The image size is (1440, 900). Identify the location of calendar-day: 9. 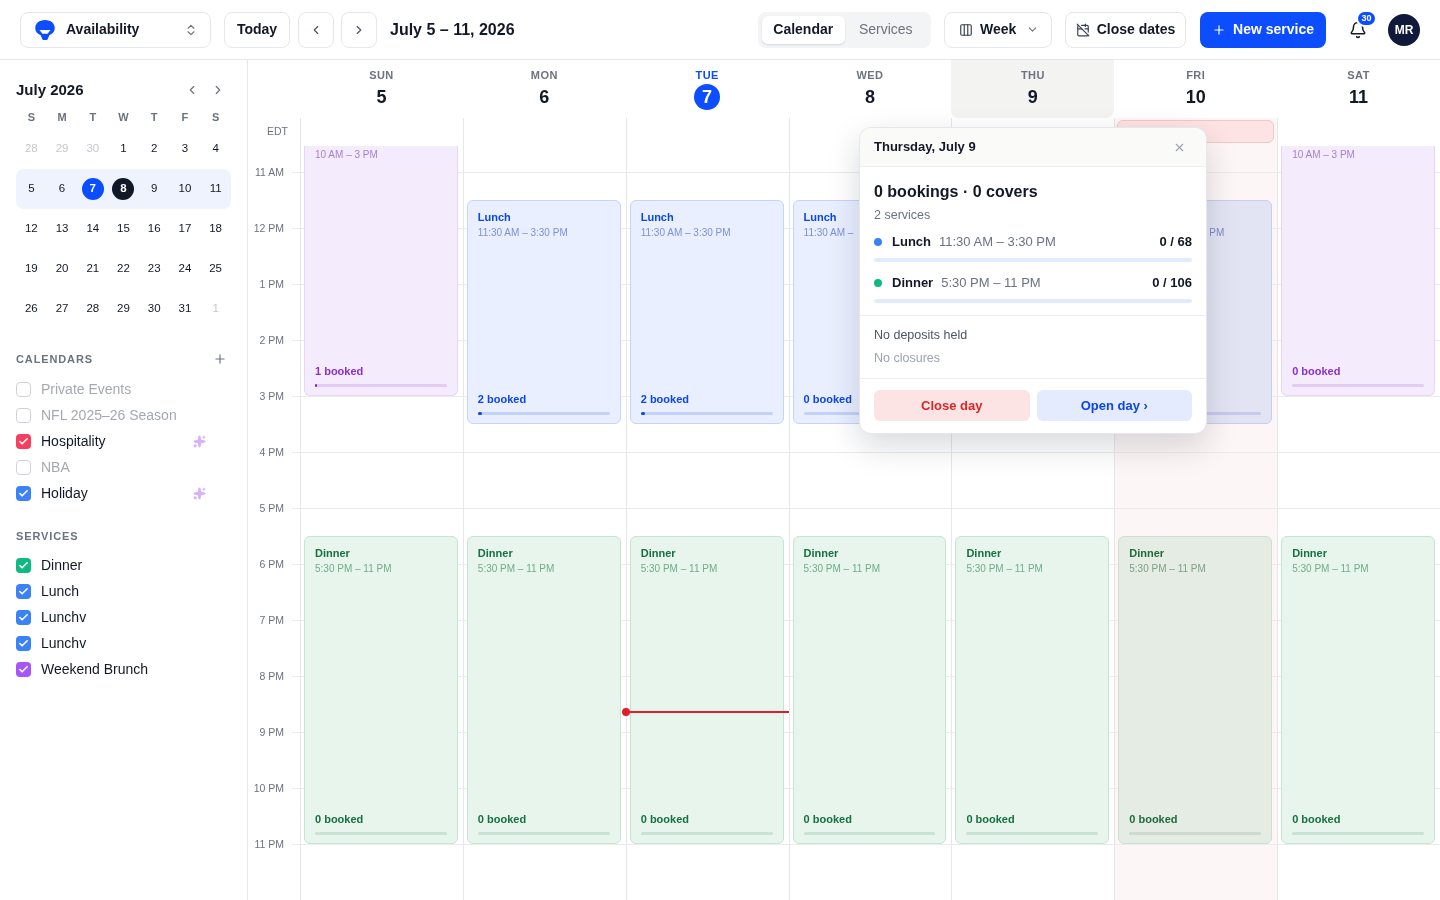
(154, 189).